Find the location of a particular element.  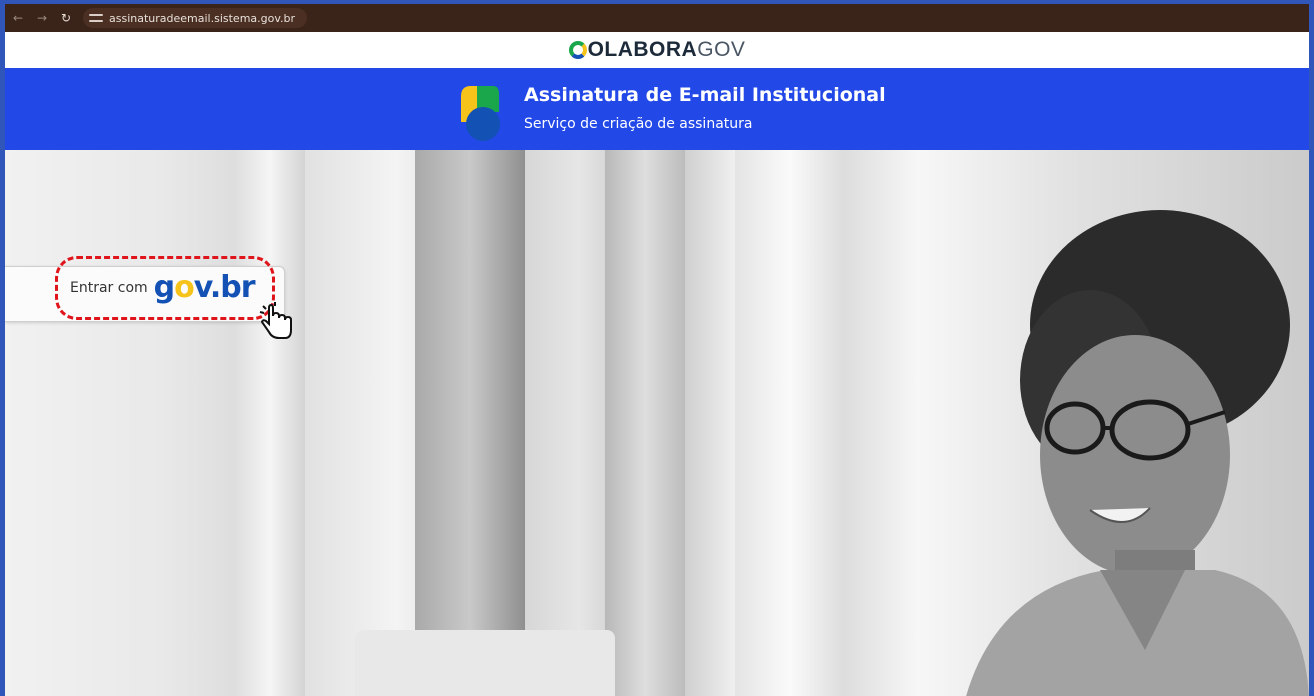

browser-toolbar: ← → ↻ assinaturadeemail.sistema.gov.br is located at coordinates (657, 18).